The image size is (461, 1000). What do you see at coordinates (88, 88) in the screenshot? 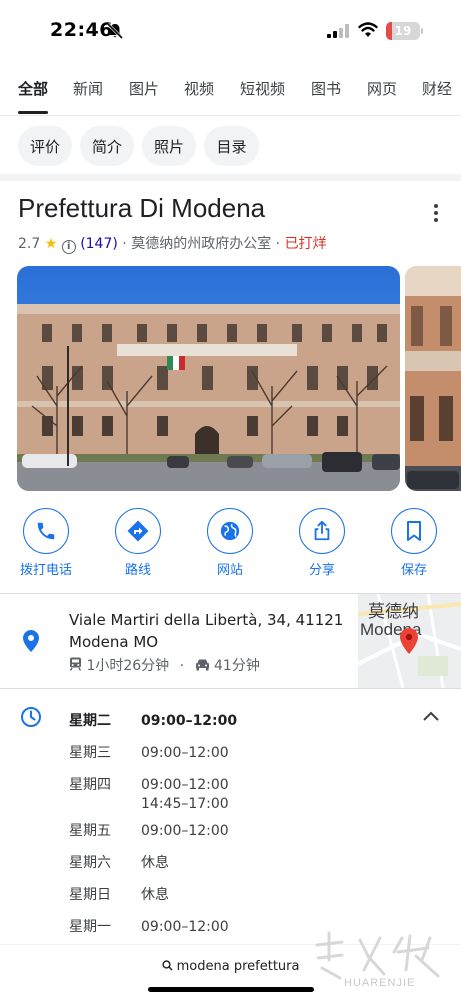
I see `tab-news: 新闻` at bounding box center [88, 88].